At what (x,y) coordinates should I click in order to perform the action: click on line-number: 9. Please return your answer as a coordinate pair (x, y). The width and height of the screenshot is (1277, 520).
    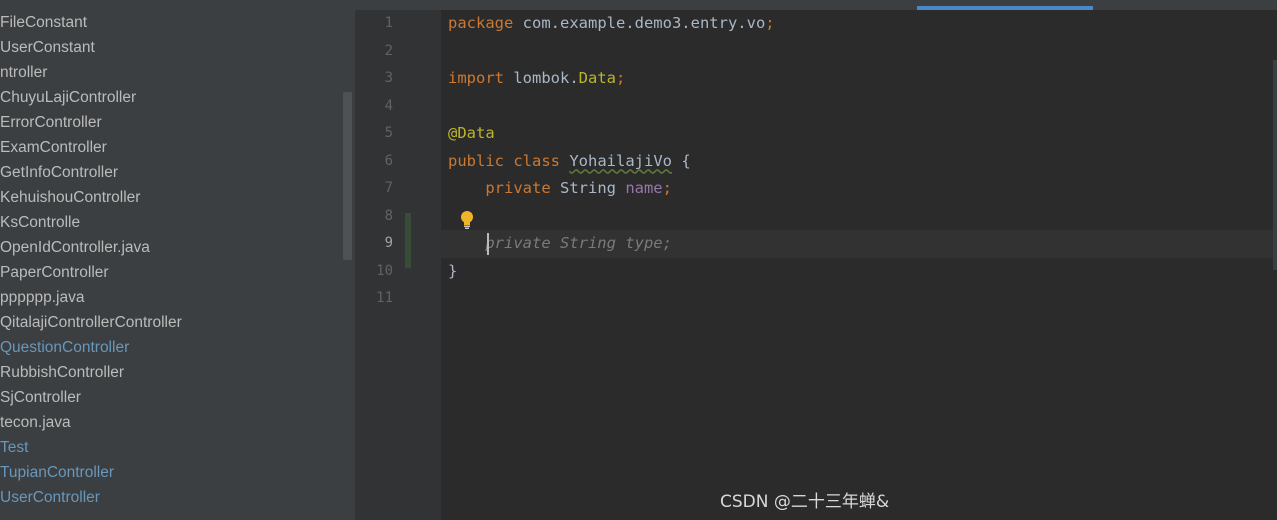
    Looking at the image, I should click on (388, 243).